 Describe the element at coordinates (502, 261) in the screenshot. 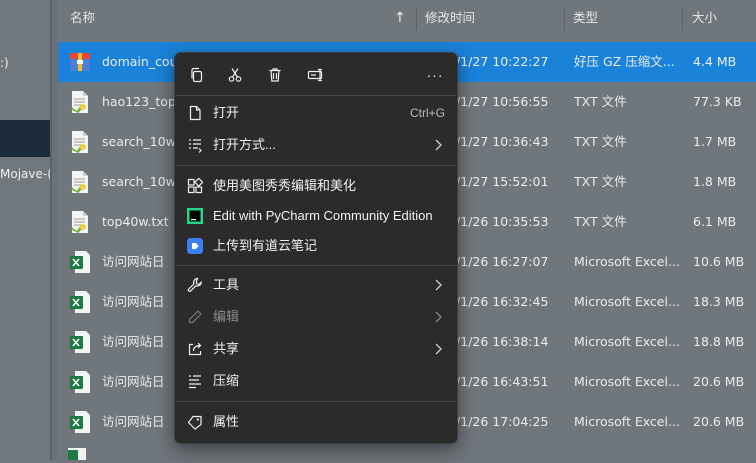

I see `file-modified: /1/26 16:27:07` at that location.